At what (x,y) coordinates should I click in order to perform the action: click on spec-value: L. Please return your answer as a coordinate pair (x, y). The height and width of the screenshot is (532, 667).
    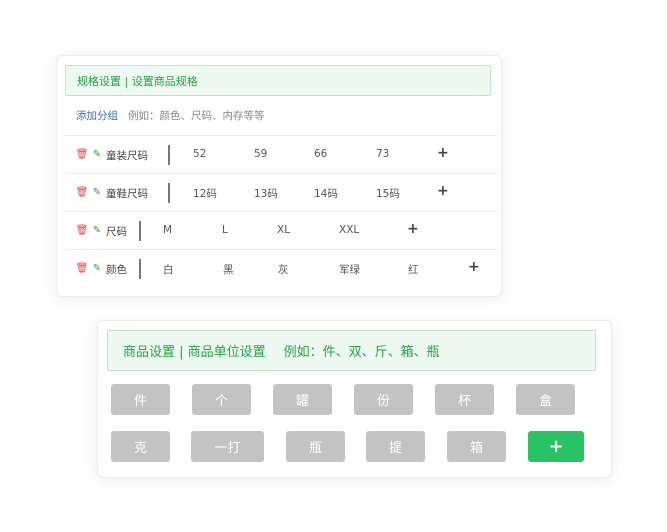
    Looking at the image, I should click on (225, 230).